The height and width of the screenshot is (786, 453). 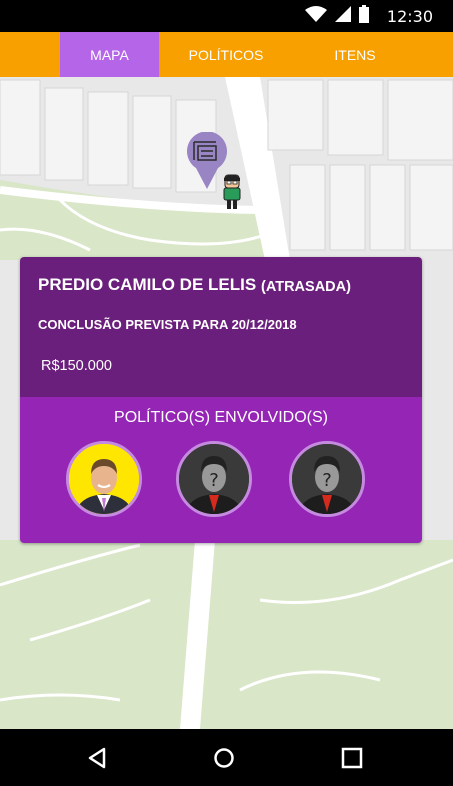 I want to click on system-nav-bar, so click(x=226, y=757).